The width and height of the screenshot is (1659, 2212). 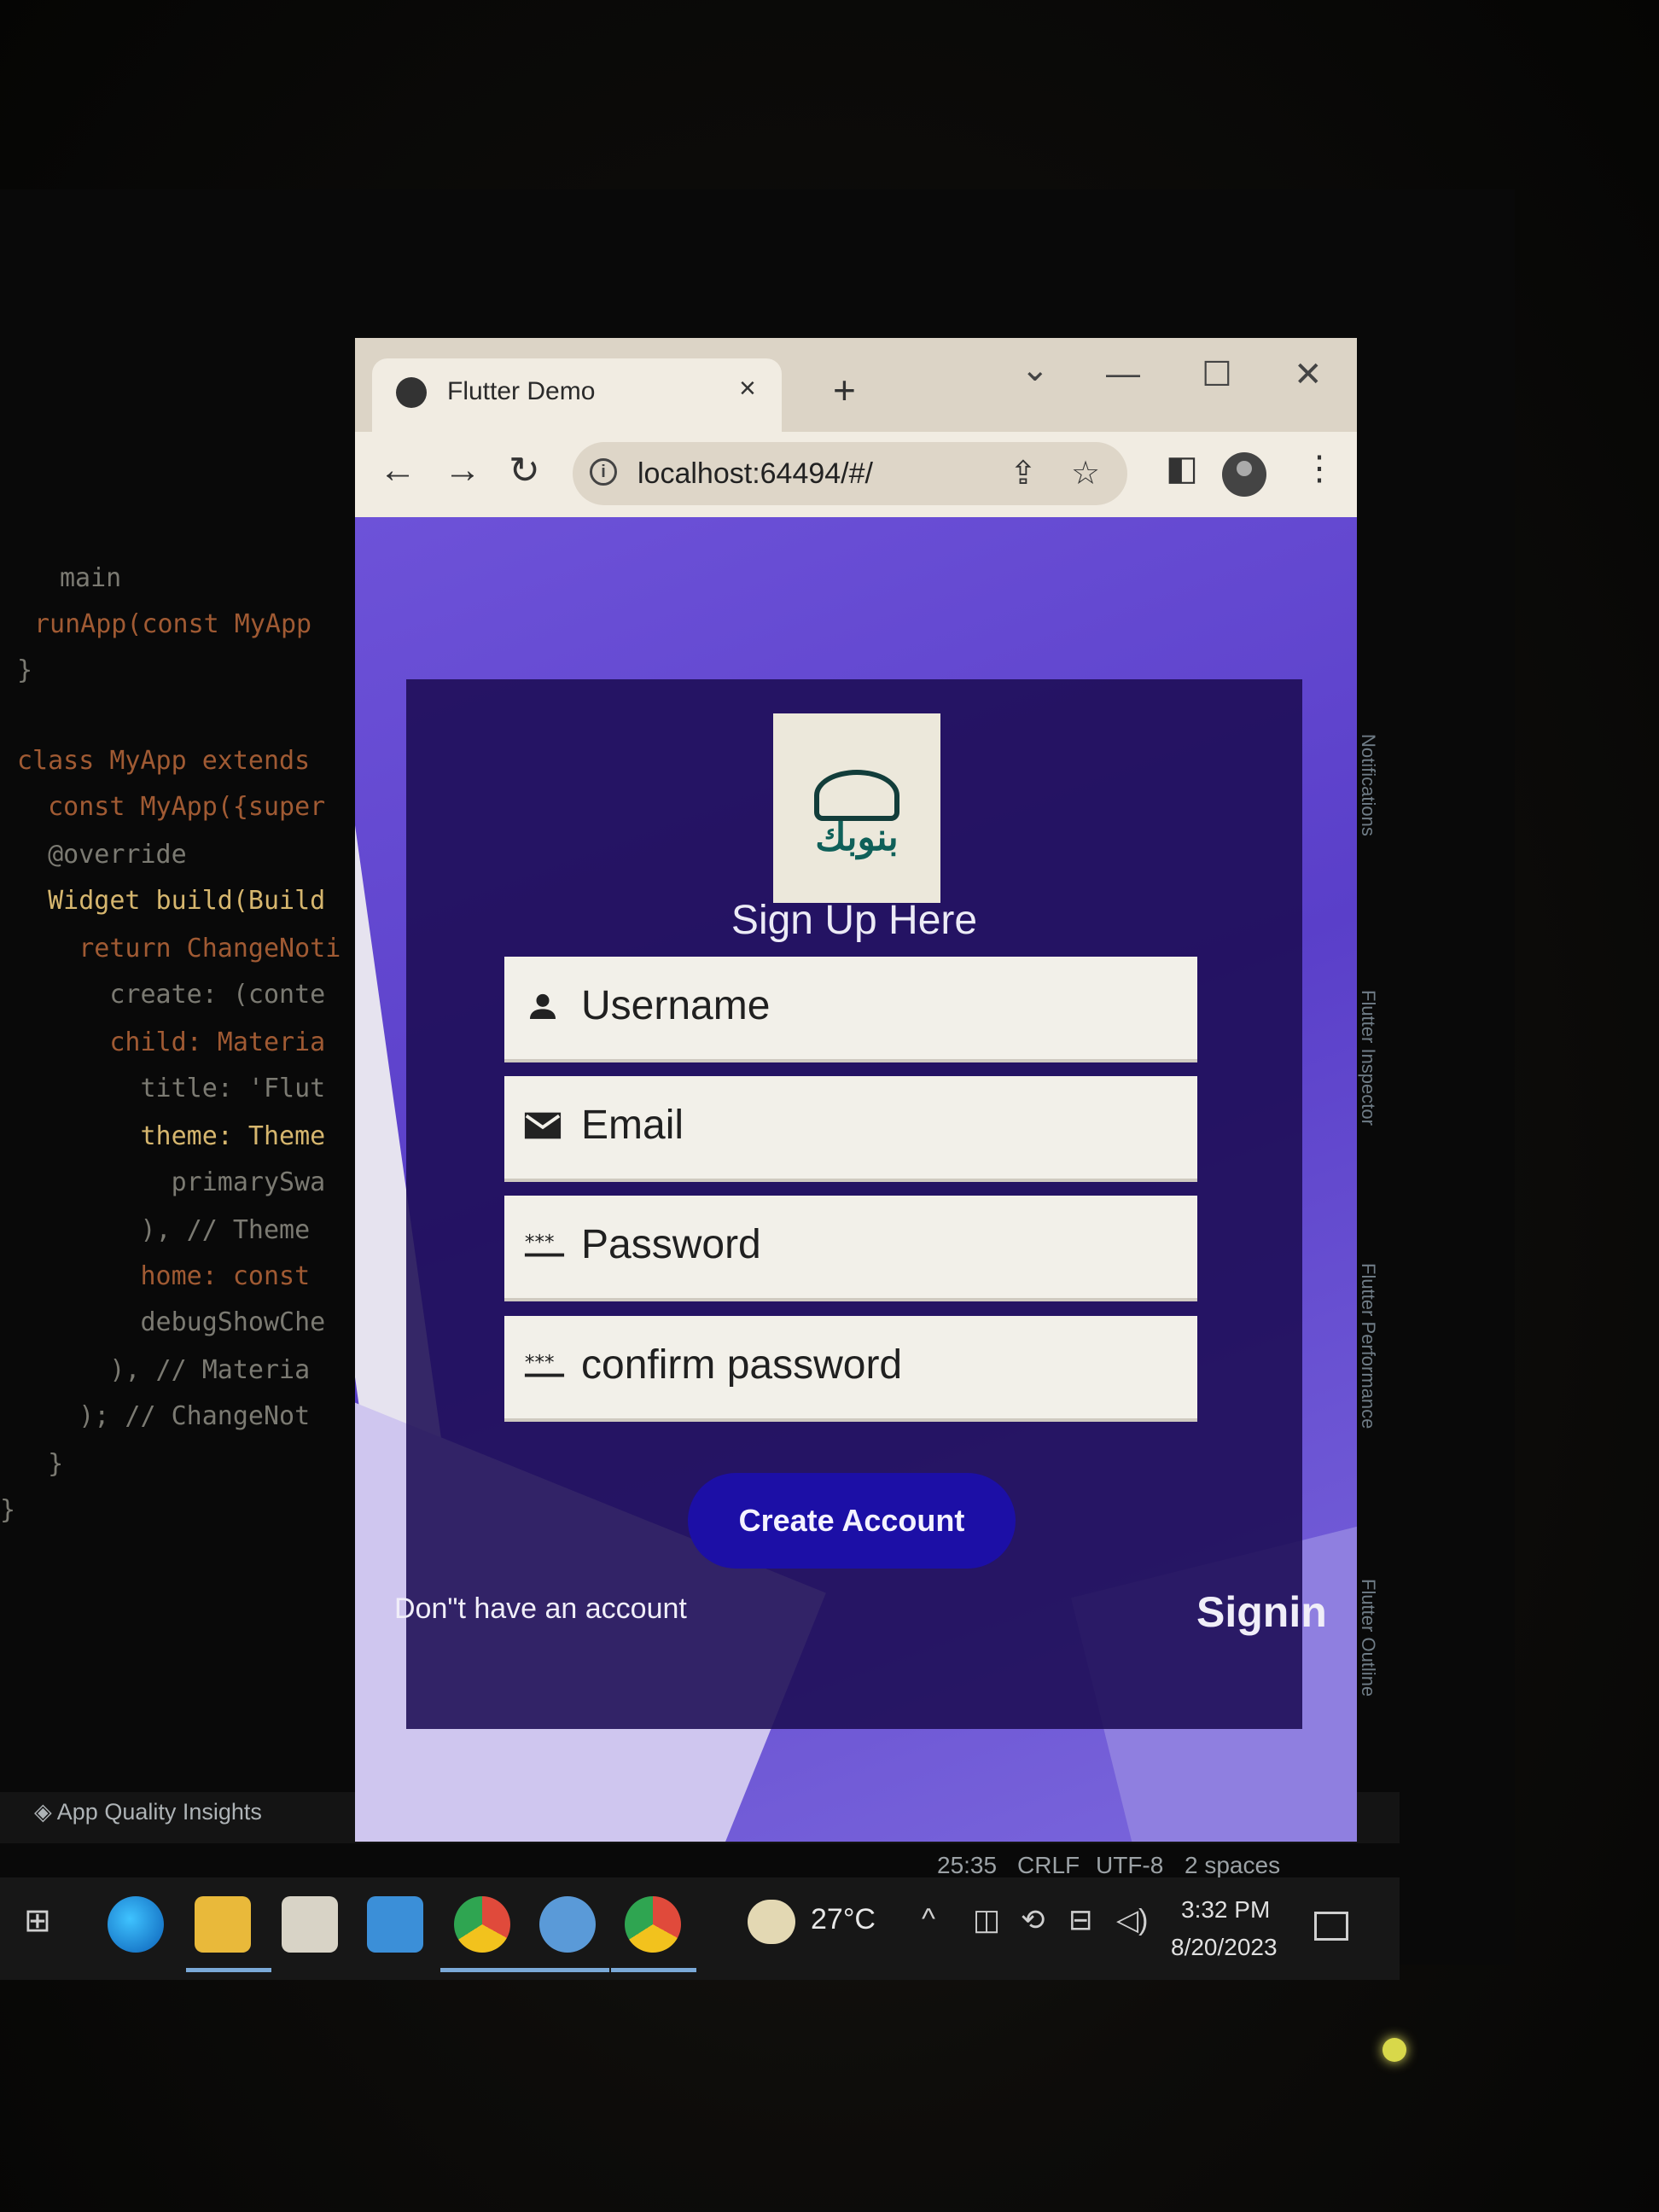 I want to click on sync-icon: ⟲, so click(x=1033, y=1920).